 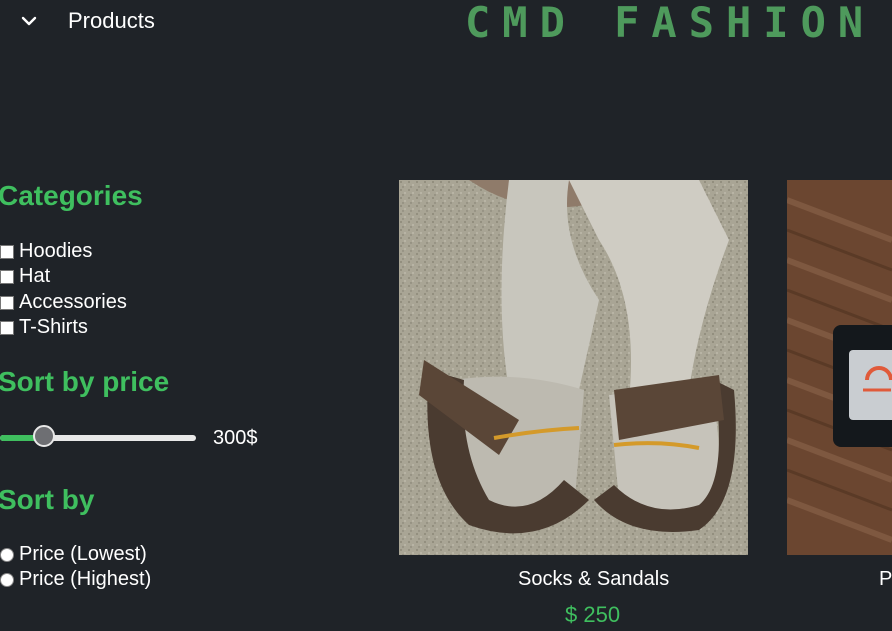 I want to click on price-value: 300$, so click(x=235, y=438).